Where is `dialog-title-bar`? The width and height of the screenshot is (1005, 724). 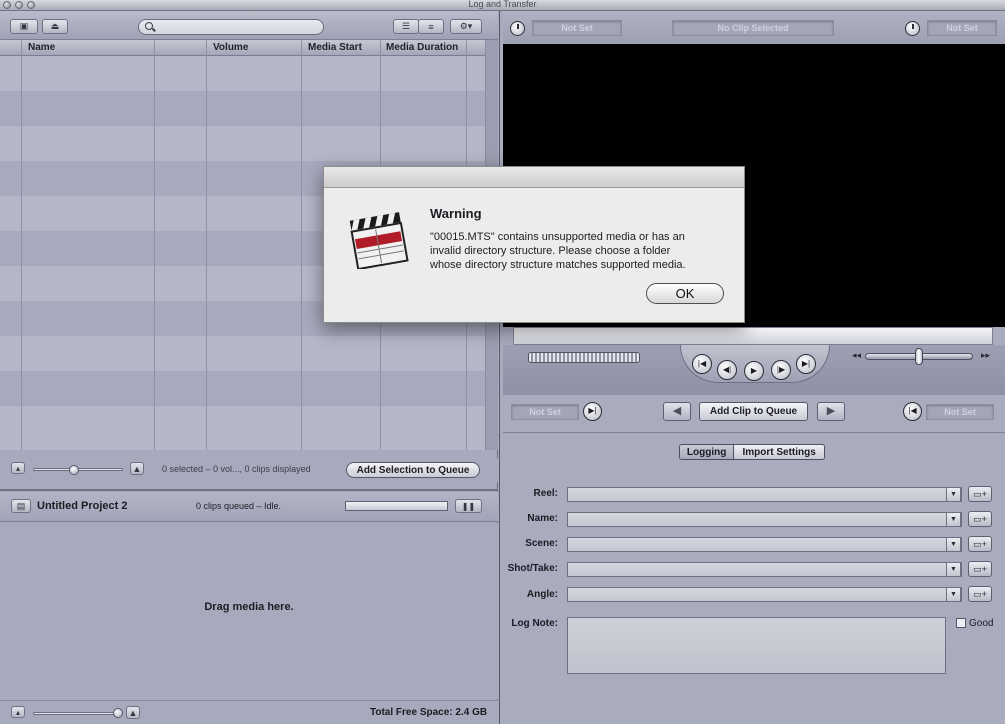 dialog-title-bar is located at coordinates (534, 177).